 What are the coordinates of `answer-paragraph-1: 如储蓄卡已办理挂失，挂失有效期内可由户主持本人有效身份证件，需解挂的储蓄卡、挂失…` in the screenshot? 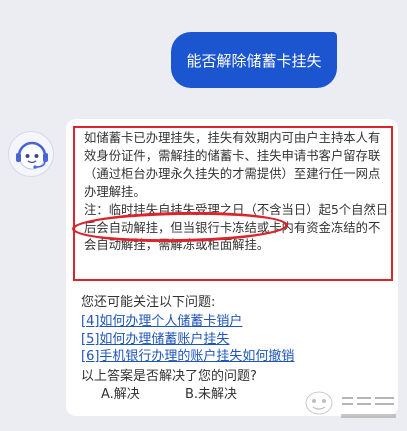 It's located at (232, 165).